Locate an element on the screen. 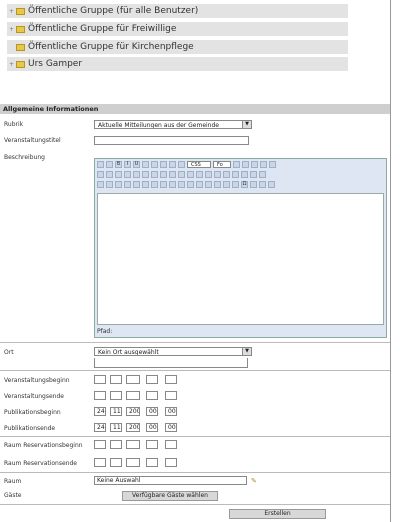  room-end-minute is located at coordinates (171, 462).